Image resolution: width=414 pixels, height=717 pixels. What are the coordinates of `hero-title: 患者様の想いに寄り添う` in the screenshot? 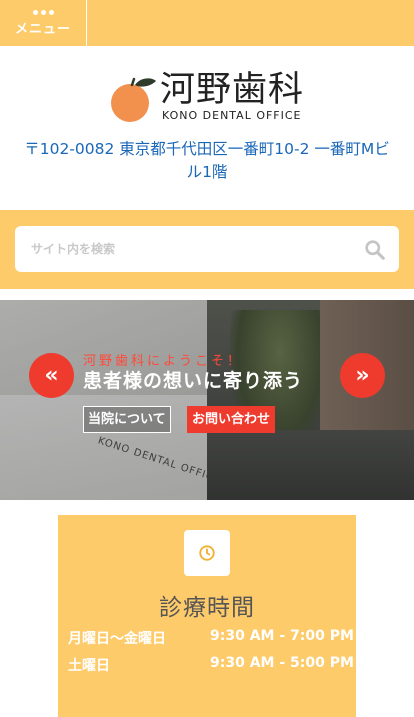 It's located at (193, 381).